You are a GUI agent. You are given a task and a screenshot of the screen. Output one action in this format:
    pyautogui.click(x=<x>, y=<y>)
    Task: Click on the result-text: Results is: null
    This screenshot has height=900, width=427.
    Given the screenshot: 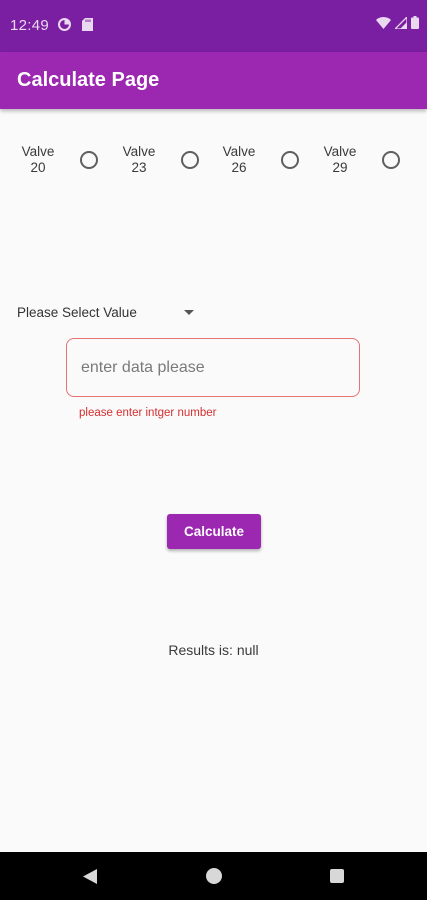 What is the action you would take?
    pyautogui.click(x=213, y=650)
    